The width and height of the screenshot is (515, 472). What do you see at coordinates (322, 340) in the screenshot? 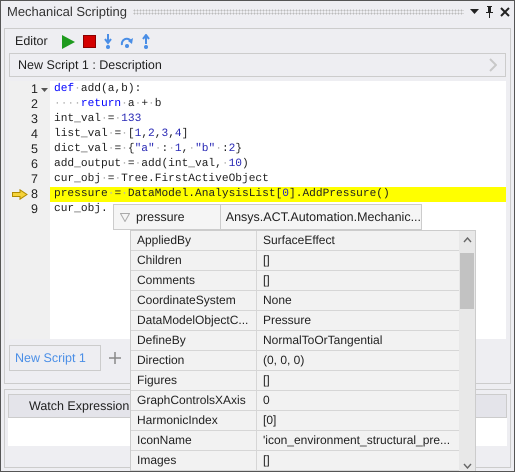
I see `property-value: NormalToOrTangential` at bounding box center [322, 340].